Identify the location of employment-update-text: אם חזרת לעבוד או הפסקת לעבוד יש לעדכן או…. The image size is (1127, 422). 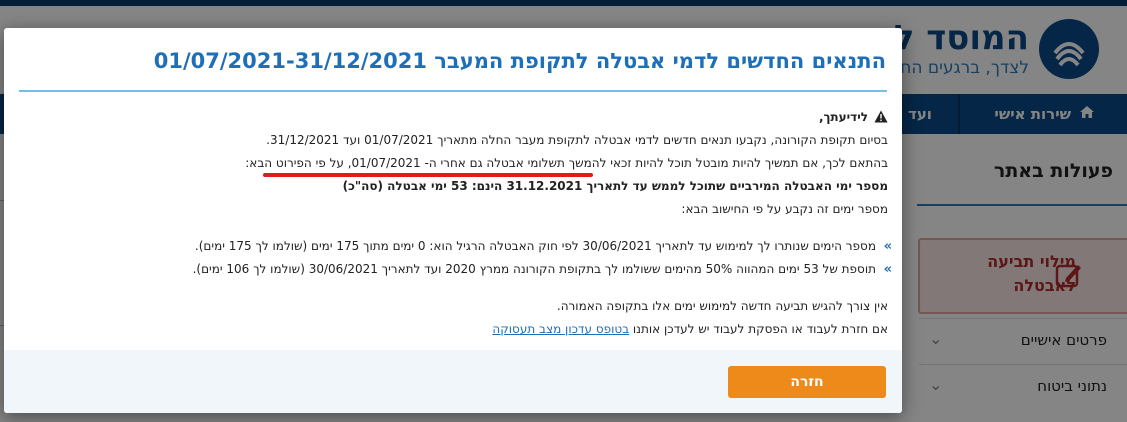
(758, 329).